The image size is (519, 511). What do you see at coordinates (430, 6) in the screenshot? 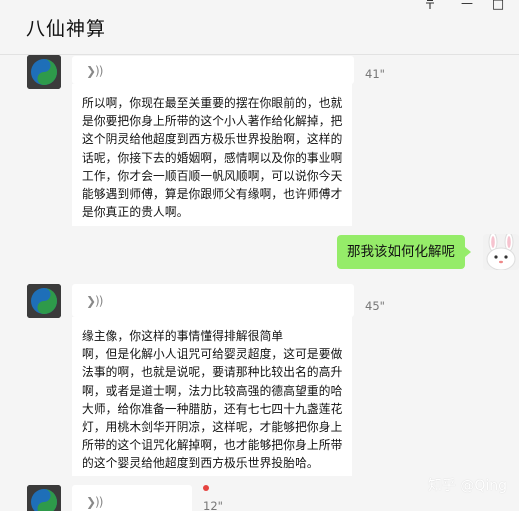
I see `pin-icon` at bounding box center [430, 6].